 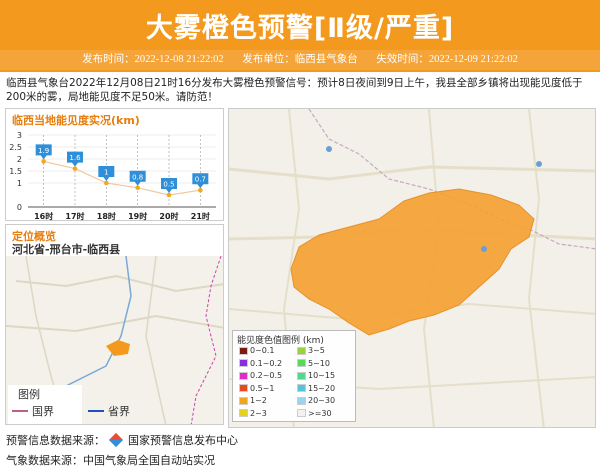 I want to click on data-label: 1.6, so click(x=75, y=158).